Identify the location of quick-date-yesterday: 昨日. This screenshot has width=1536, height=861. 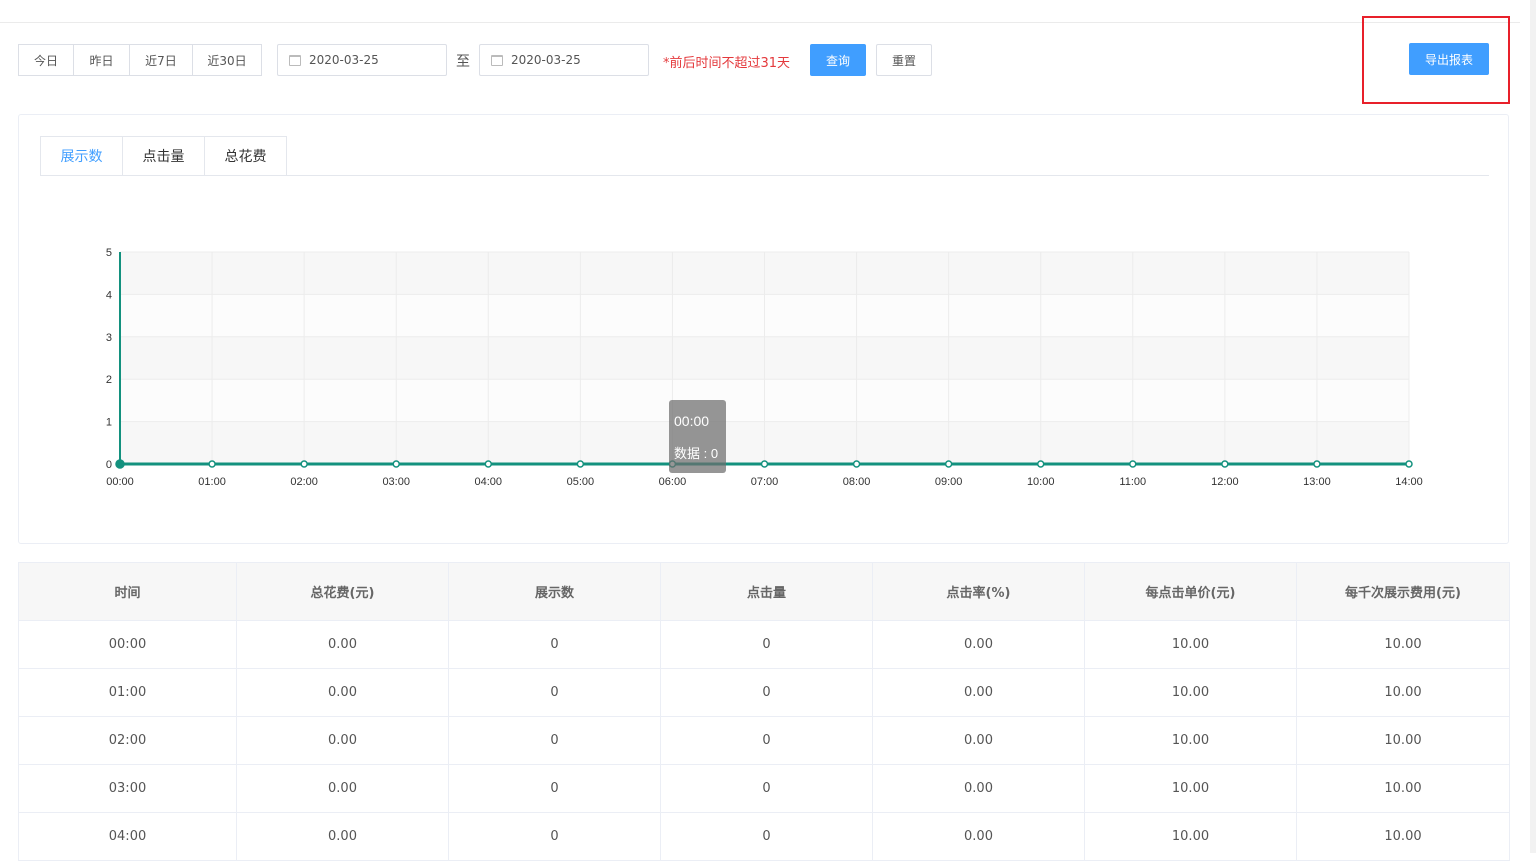
(101, 60).